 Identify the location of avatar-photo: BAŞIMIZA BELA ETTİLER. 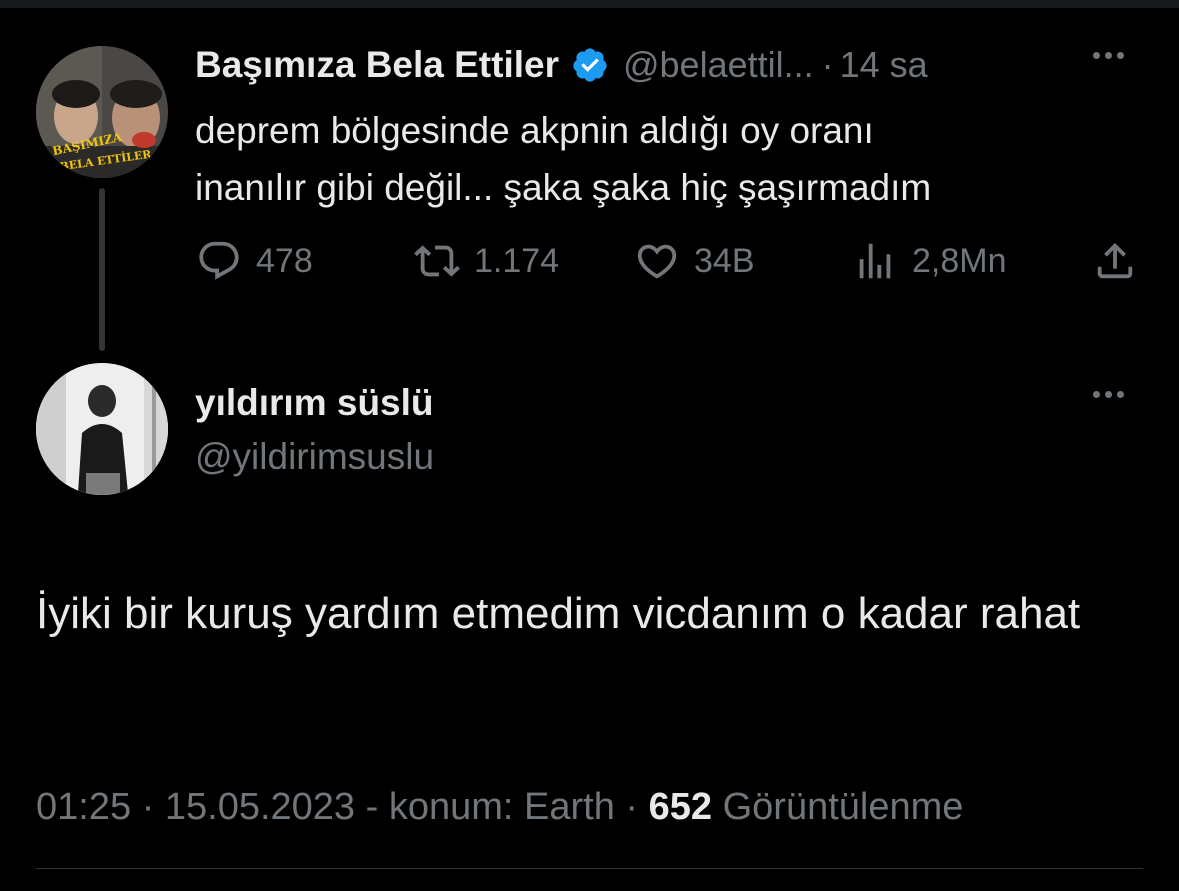
(102, 112).